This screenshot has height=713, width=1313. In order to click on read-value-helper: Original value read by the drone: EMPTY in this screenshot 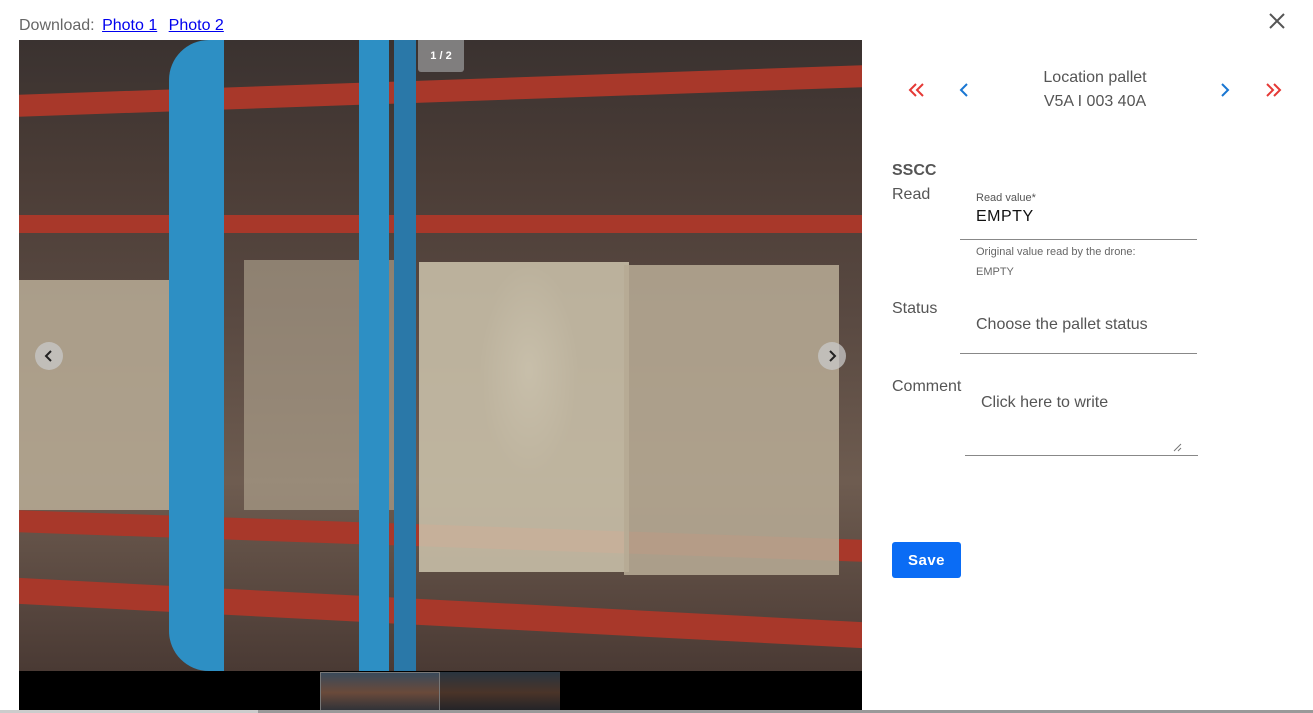, I will do `click(1056, 262)`.